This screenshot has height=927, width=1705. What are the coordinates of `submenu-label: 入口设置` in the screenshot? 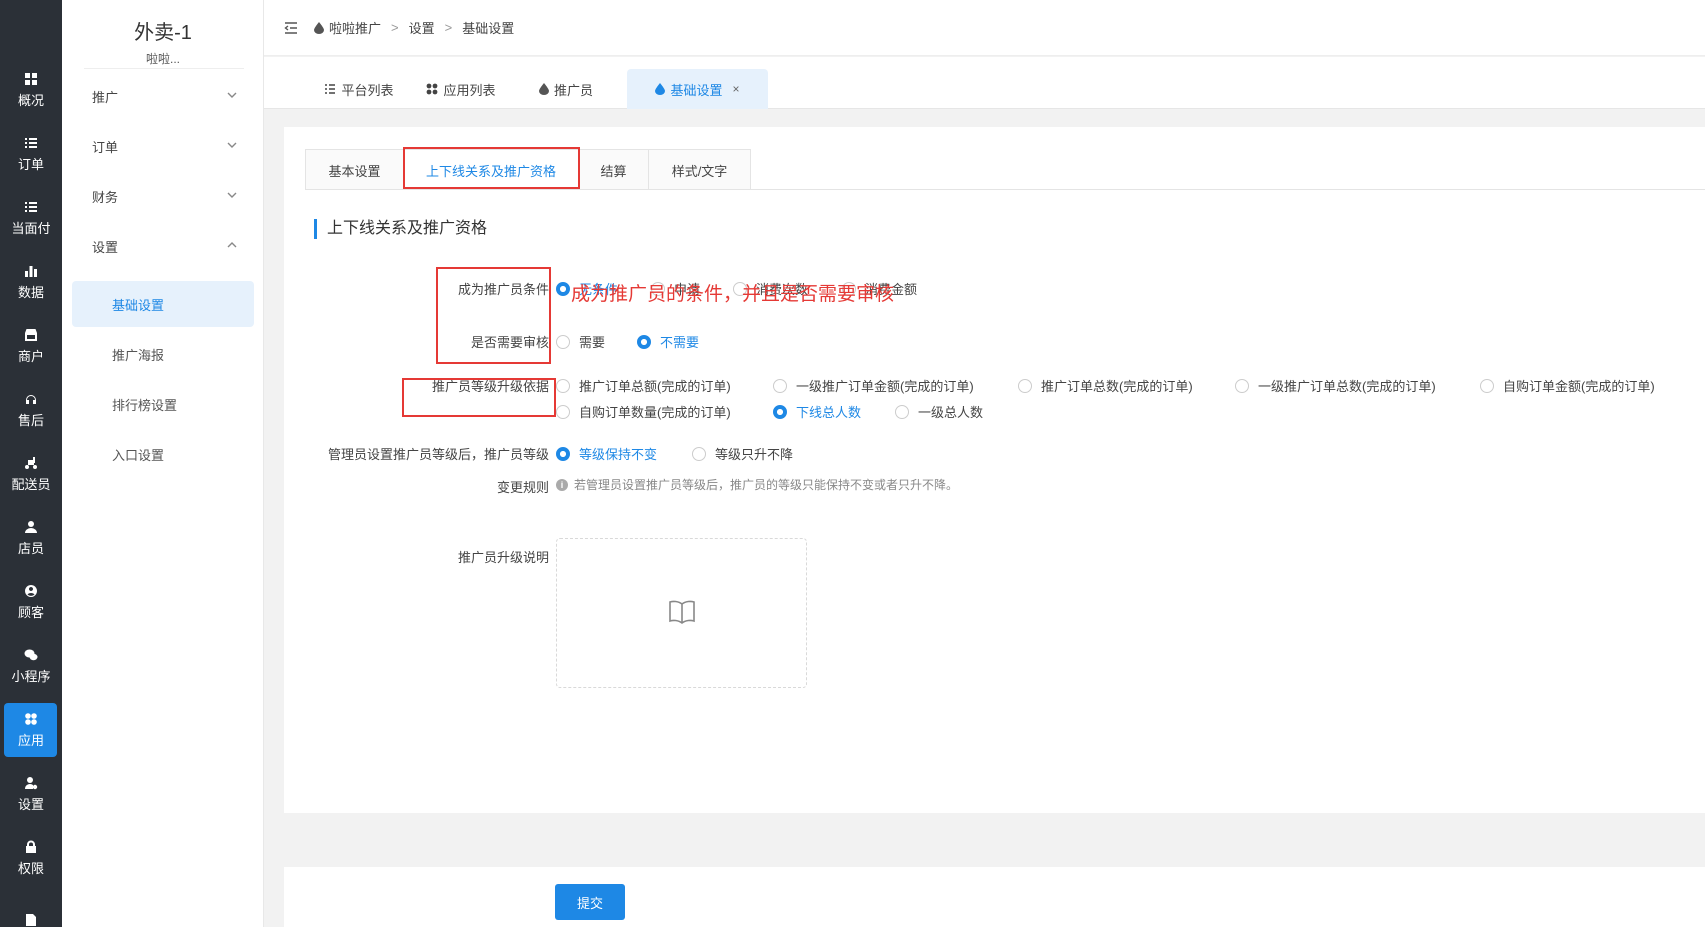 It's located at (138, 455).